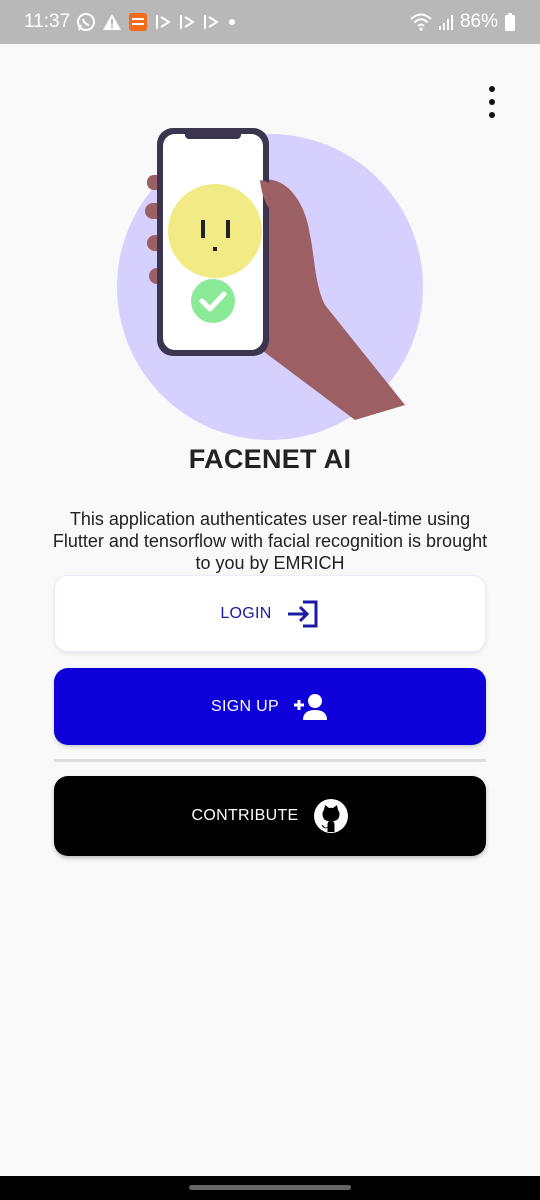  I want to click on navigation-bar, so click(270, 1188).